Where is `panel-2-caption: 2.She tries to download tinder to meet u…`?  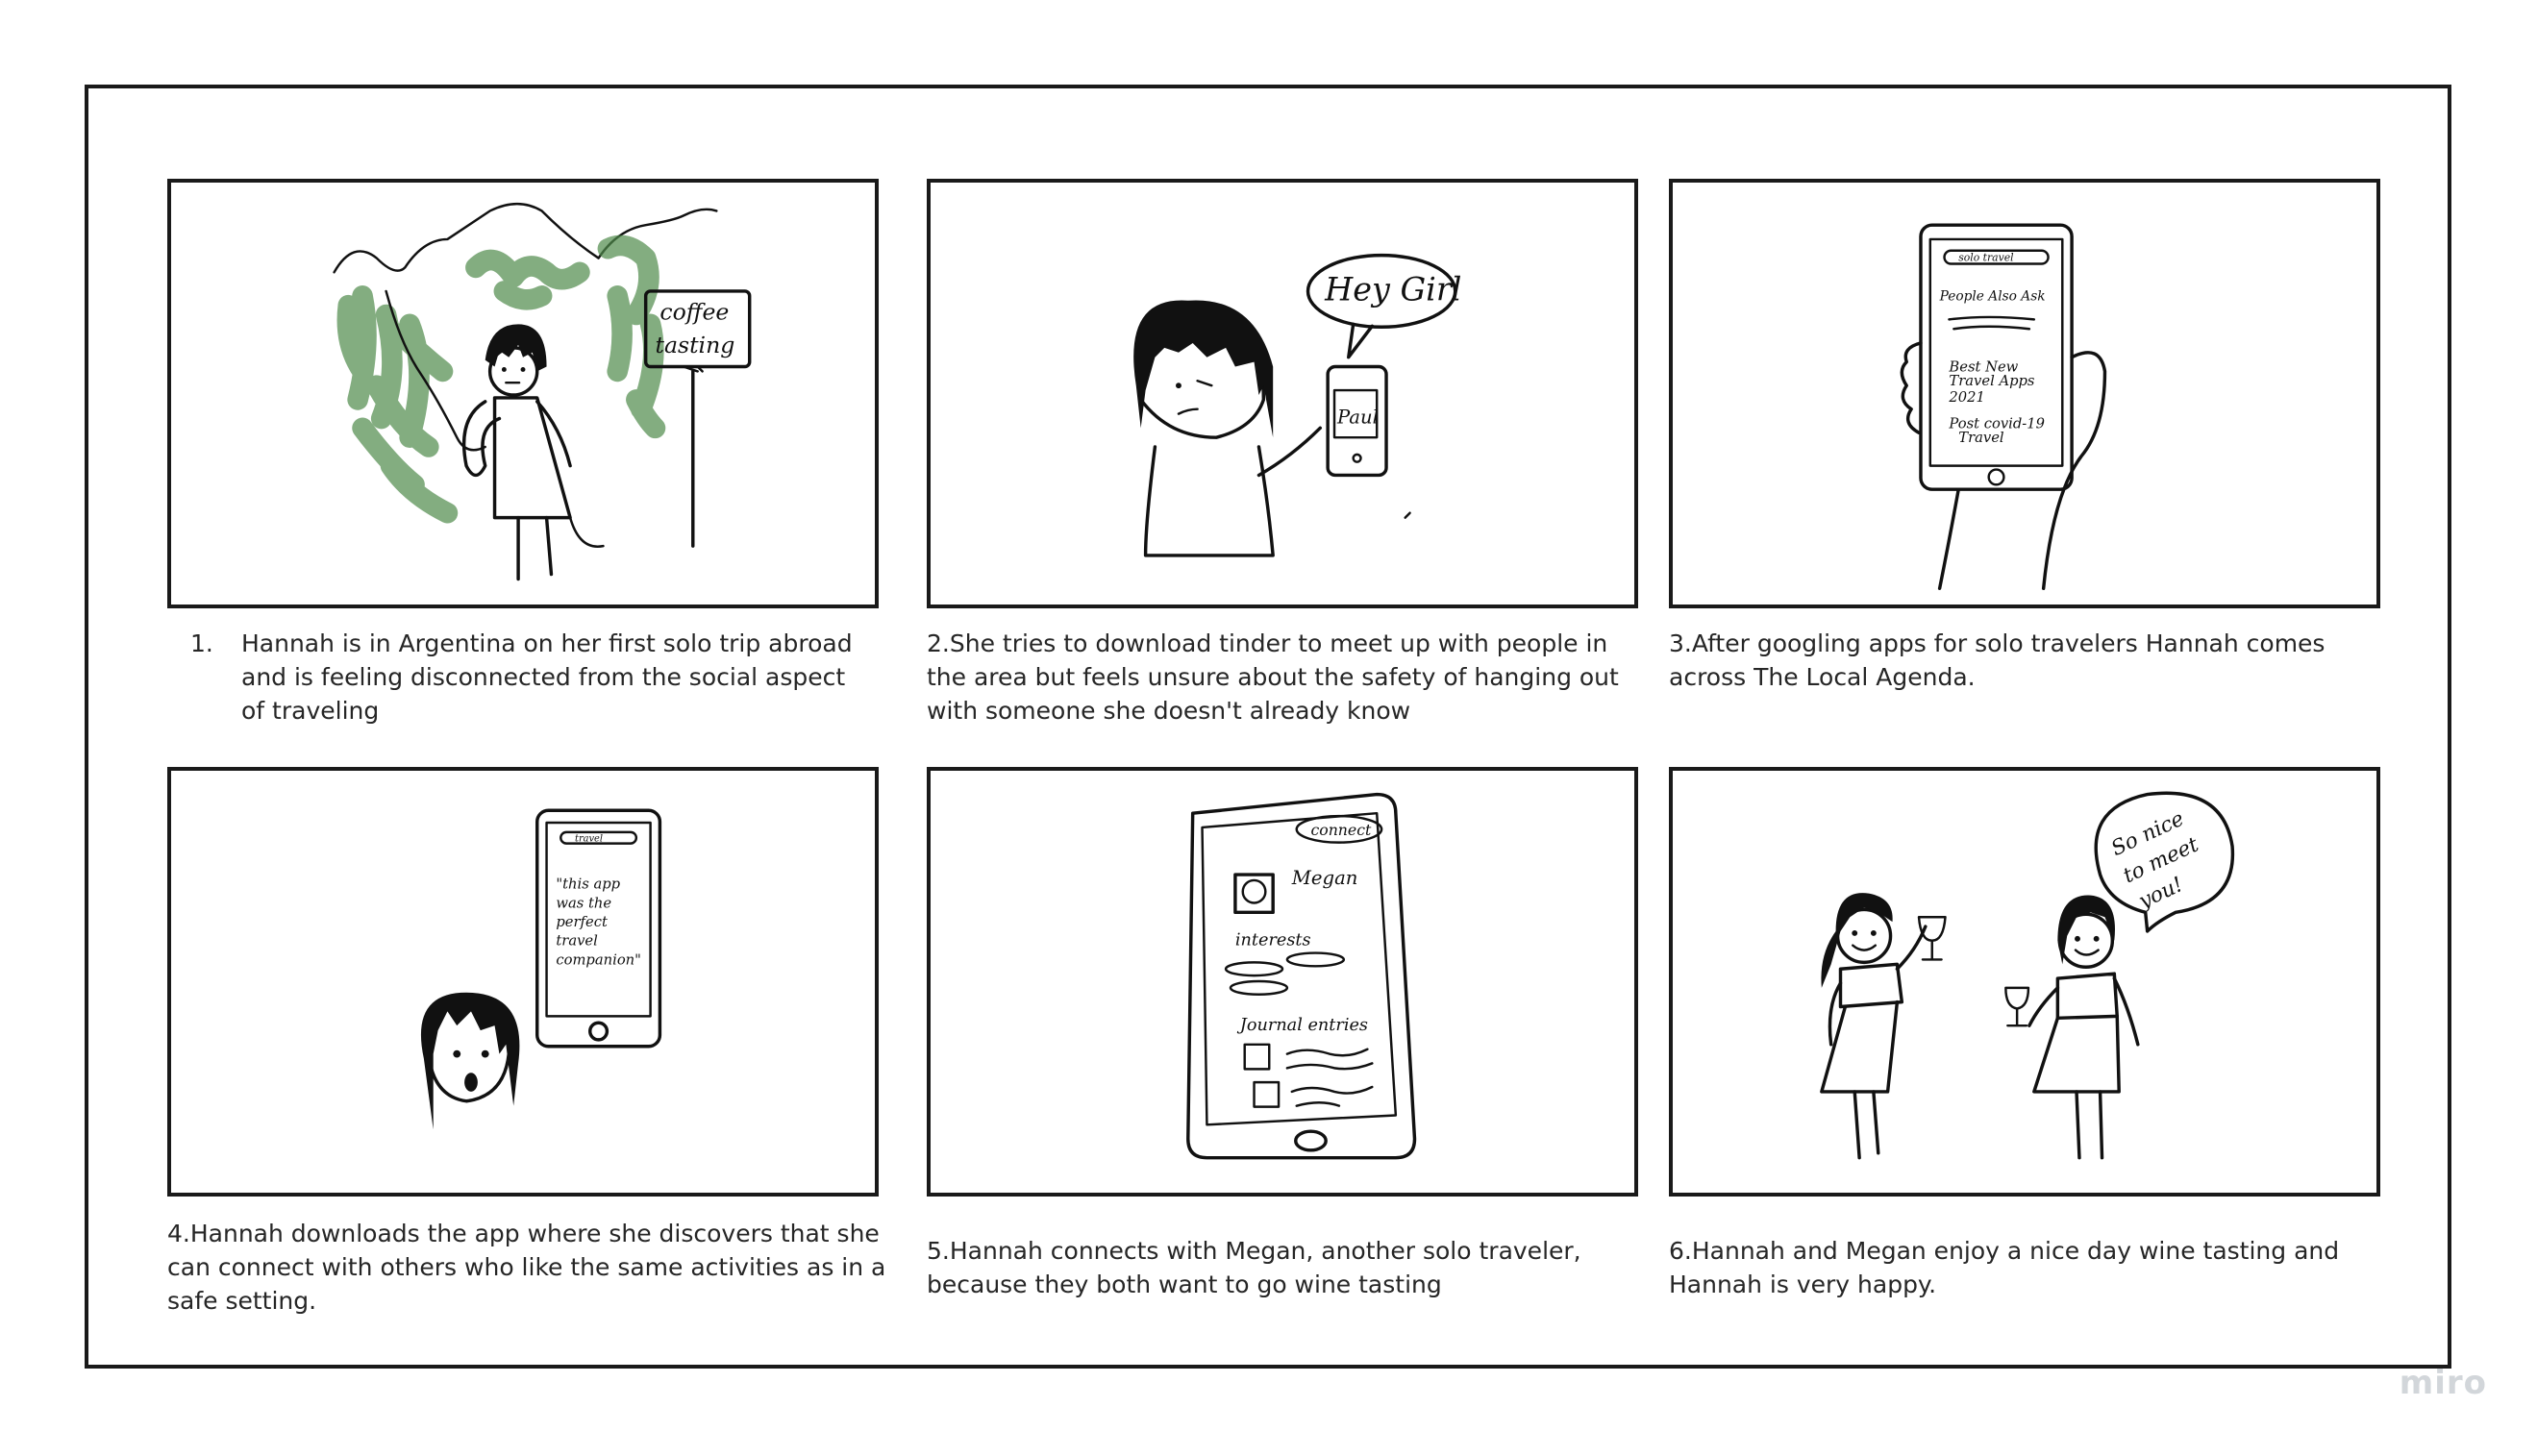 panel-2-caption: 2.She tries to download tinder to meet u… is located at coordinates (1273, 677).